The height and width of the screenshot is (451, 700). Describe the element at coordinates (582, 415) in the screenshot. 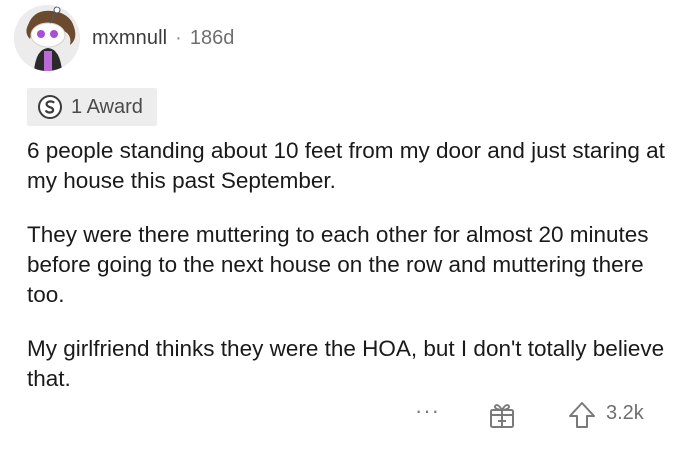

I see `upvote-arrow-icon` at that location.